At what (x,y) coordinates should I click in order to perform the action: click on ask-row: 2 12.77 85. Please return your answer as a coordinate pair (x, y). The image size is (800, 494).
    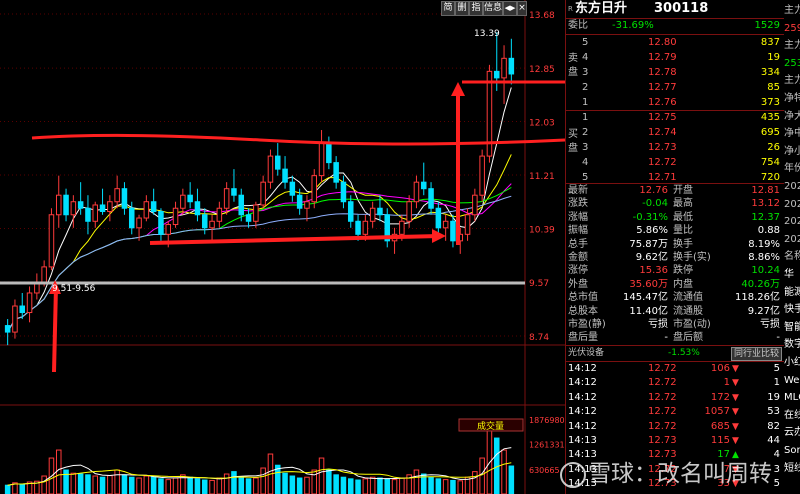
    Looking at the image, I should click on (675, 87).